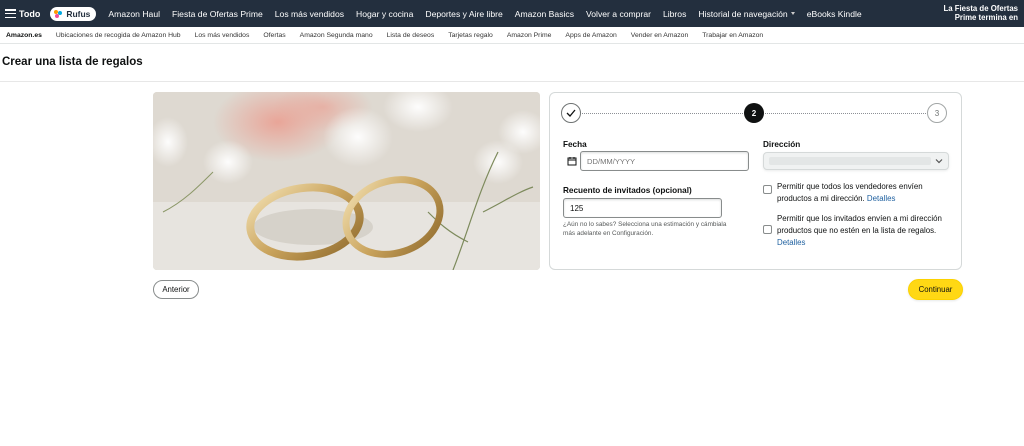 The height and width of the screenshot is (446, 1024). What do you see at coordinates (78, 13) in the screenshot?
I see `rufus-label: Rufus` at bounding box center [78, 13].